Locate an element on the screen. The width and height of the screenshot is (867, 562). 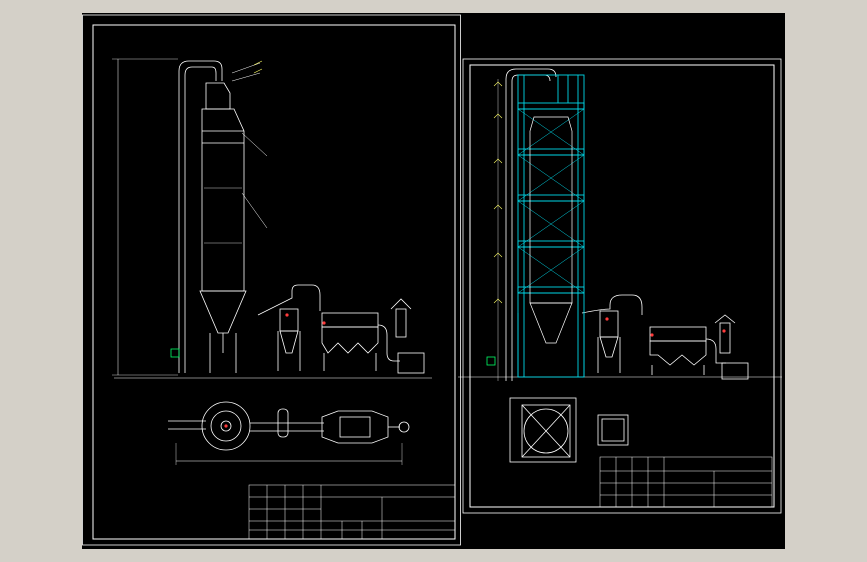
steel-frame-structure is located at coordinates (551, 226).